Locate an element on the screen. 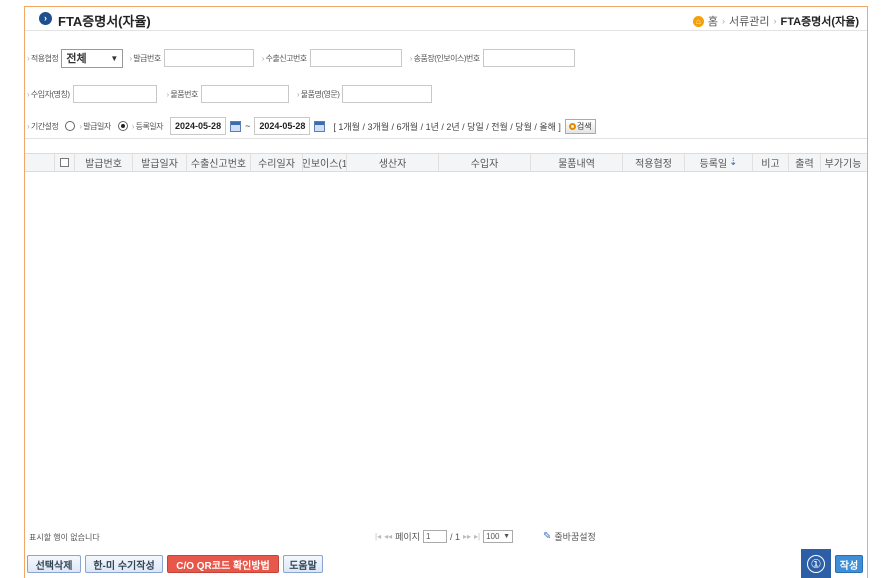  search-button-label: 검색 is located at coordinates (584, 126).